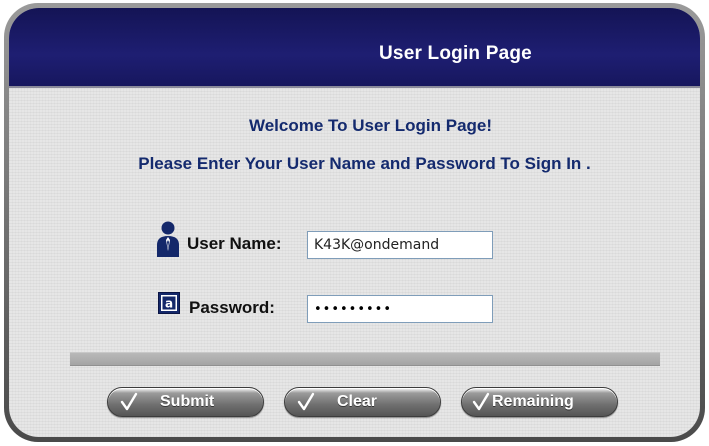 The height and width of the screenshot is (446, 709). Describe the element at coordinates (232, 307) in the screenshot. I see `password-label: Password:` at that location.